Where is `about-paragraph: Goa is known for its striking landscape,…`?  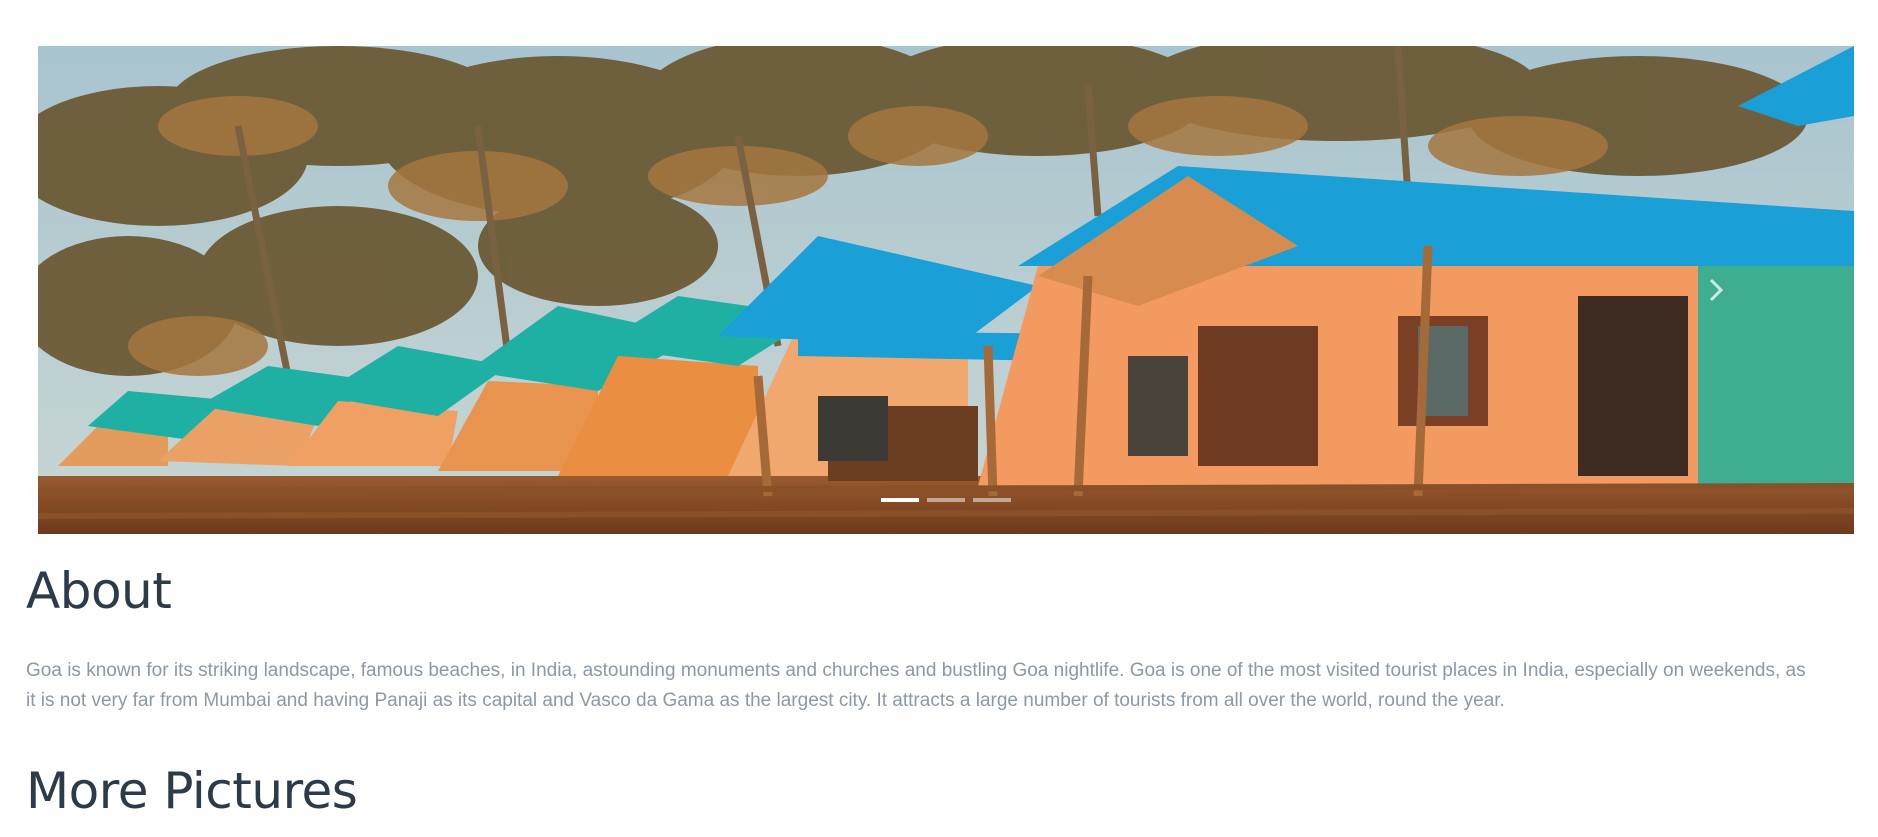
about-paragraph: Goa is known for its striking landscape,… is located at coordinates (916, 685).